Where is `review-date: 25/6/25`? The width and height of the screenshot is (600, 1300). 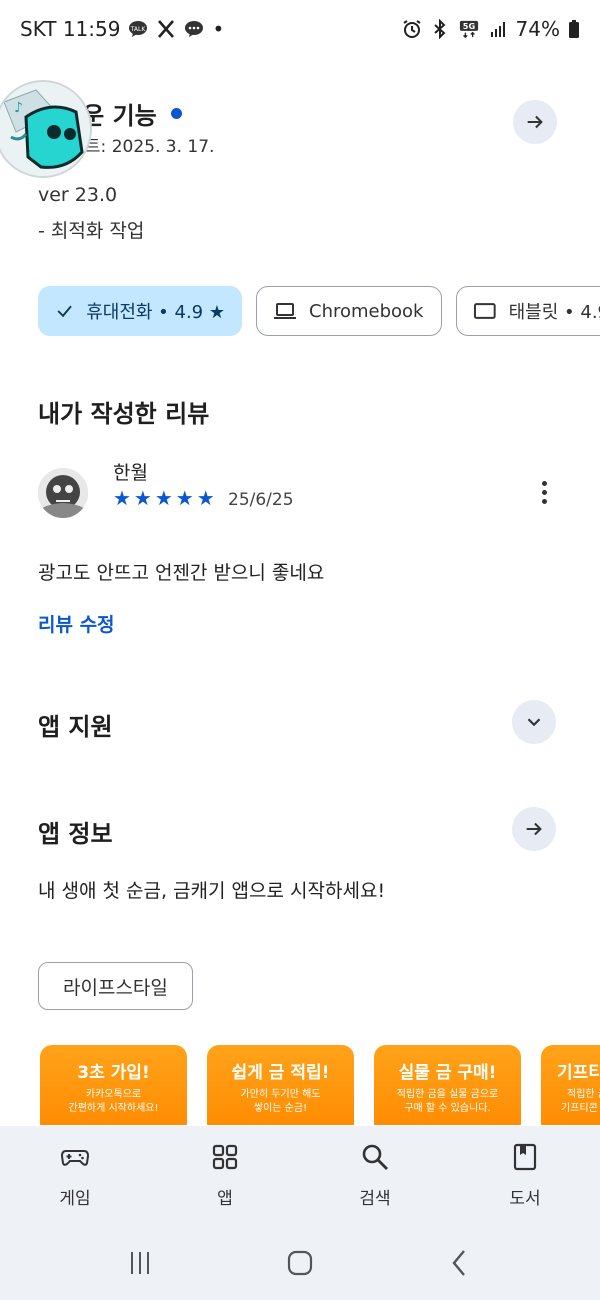
review-date: 25/6/25 is located at coordinates (261, 500).